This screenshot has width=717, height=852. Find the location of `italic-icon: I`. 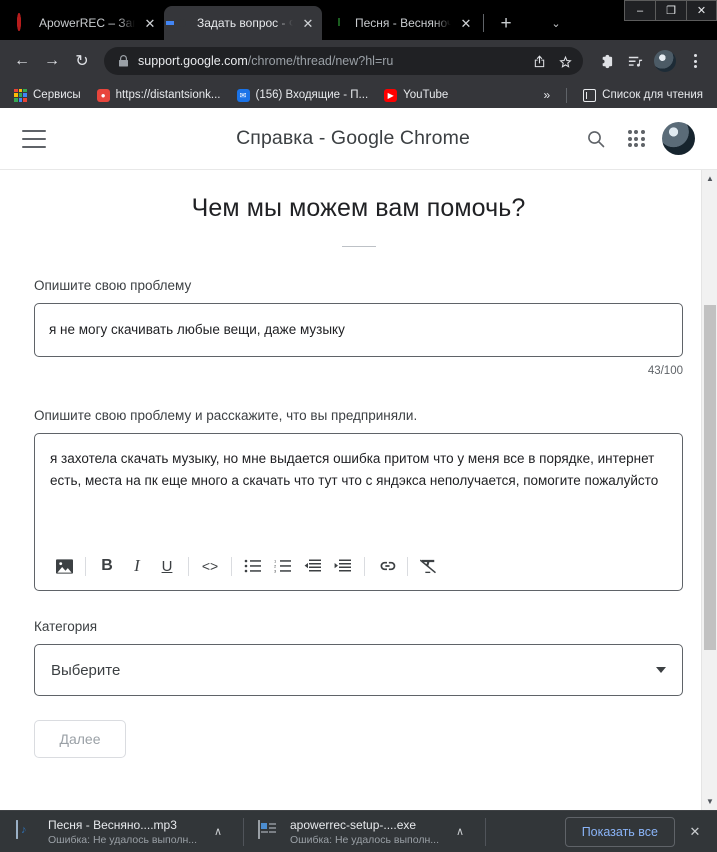

italic-icon: I is located at coordinates (137, 566).